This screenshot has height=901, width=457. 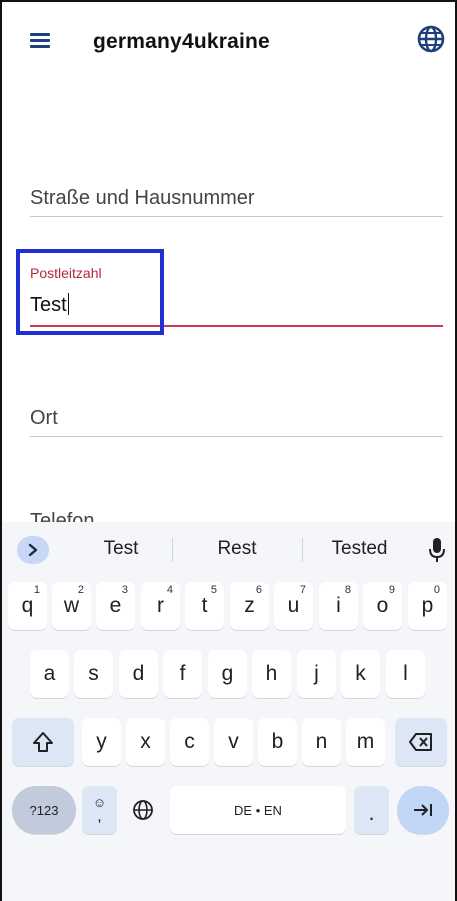 I want to click on comma-label: ,, so click(x=99, y=816).